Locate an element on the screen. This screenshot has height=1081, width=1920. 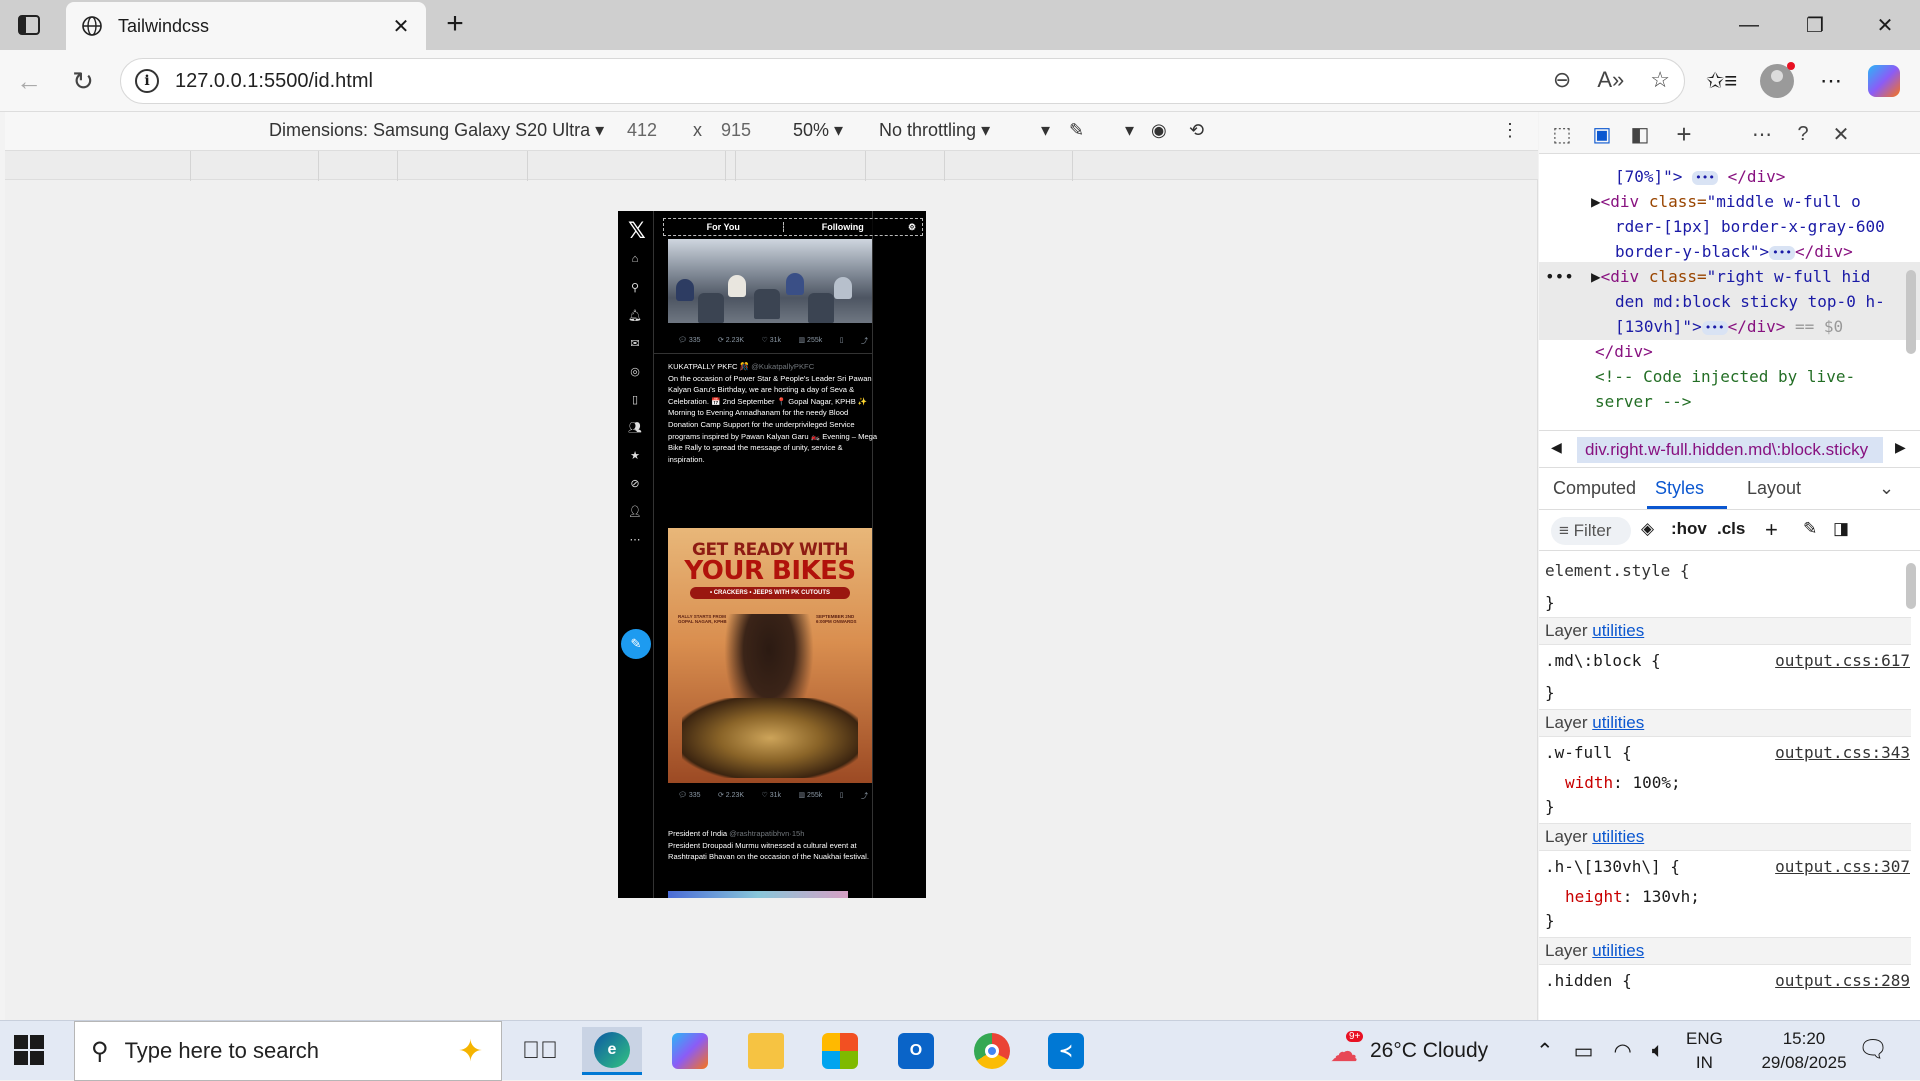
rule-source-link: output.css:289 is located at coordinates (1842, 980).